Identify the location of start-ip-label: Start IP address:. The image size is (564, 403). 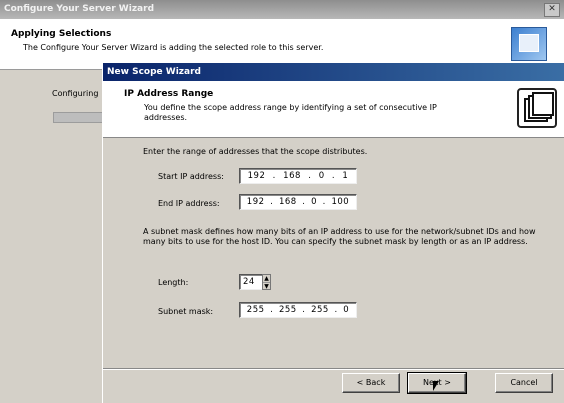
(191, 176).